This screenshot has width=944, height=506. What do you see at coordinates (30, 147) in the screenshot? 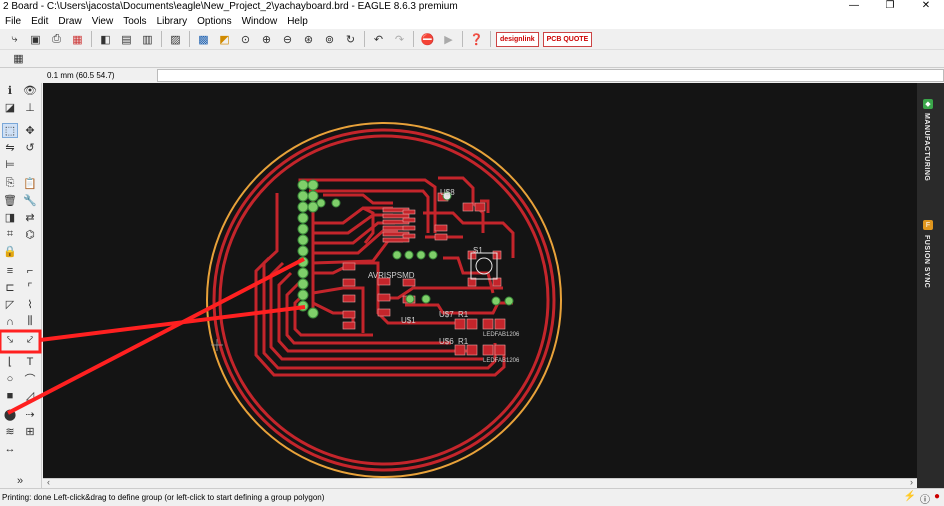
I see `rotate-icon: ↺` at bounding box center [30, 147].